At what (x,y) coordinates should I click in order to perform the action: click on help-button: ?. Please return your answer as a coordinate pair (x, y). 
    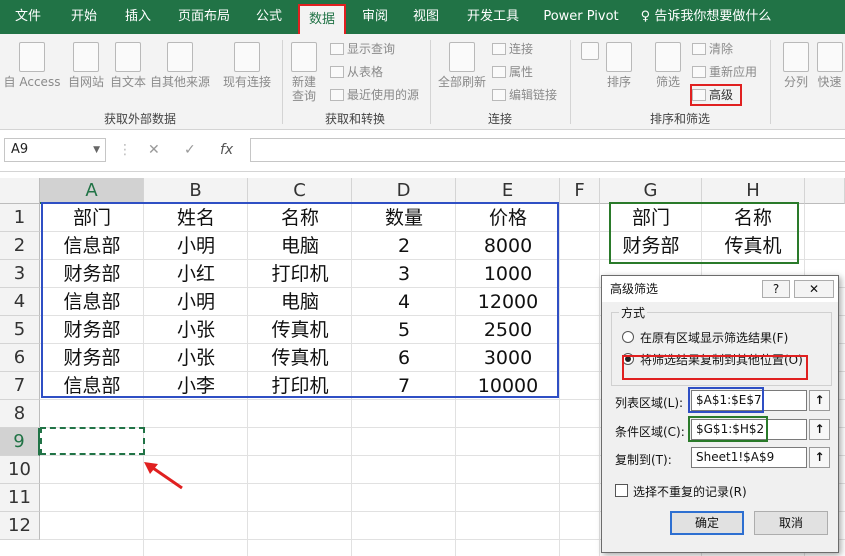
    Looking at the image, I should click on (776, 289).